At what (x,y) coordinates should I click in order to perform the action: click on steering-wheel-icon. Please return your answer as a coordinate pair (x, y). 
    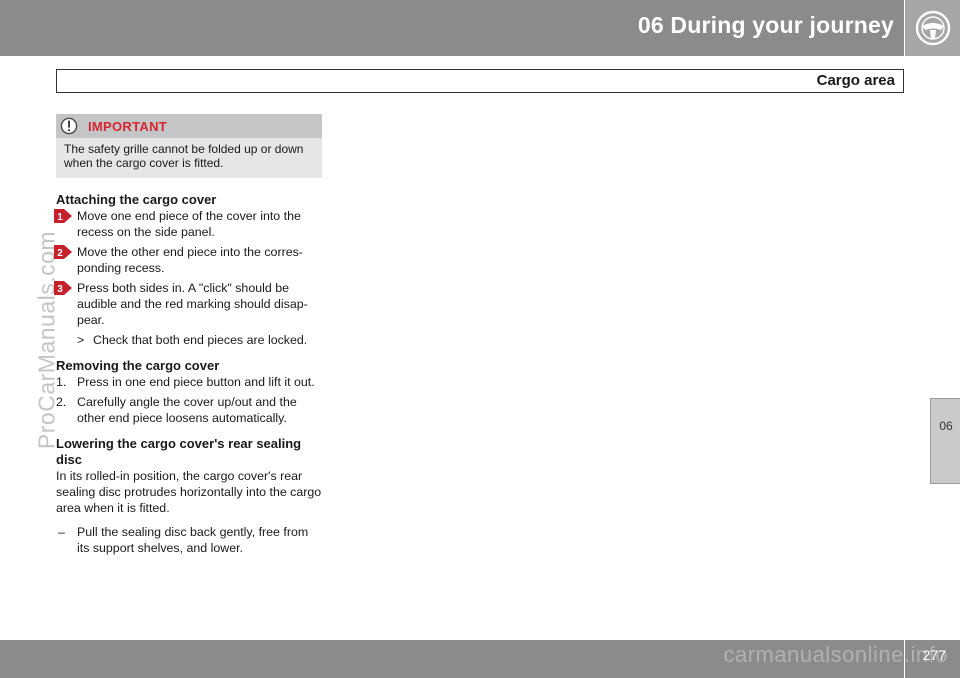
    Looking at the image, I should click on (933, 28).